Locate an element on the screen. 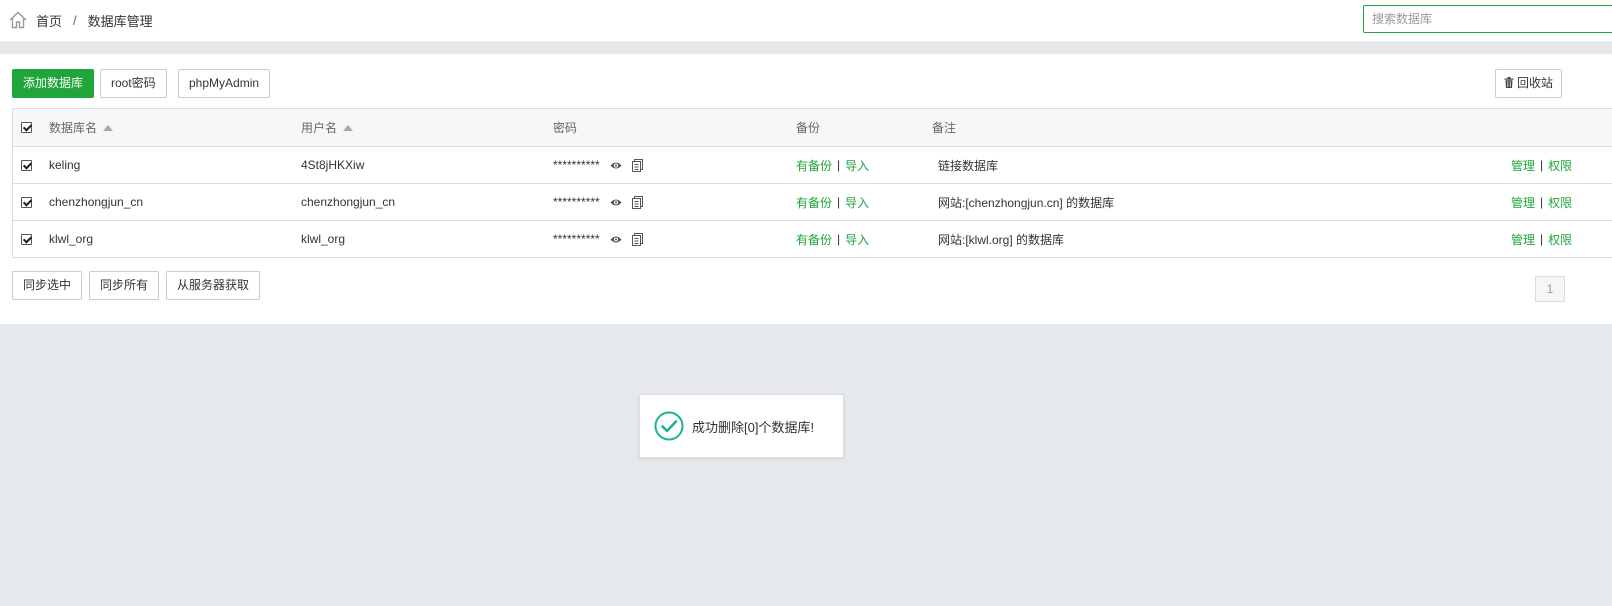  sync-selected-button: 同步选中 is located at coordinates (47, 285).